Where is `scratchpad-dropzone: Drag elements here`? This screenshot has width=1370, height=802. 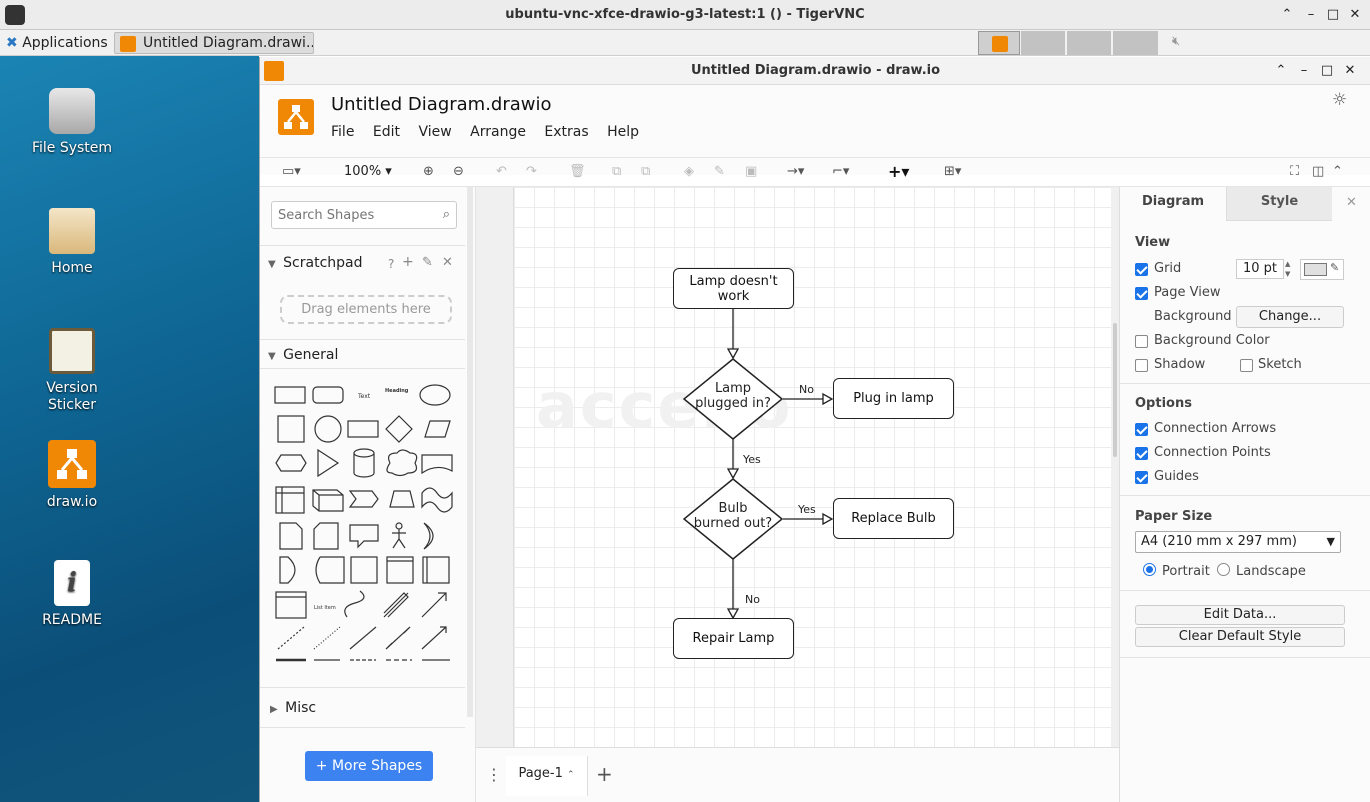 scratchpad-dropzone: Drag elements here is located at coordinates (366, 309).